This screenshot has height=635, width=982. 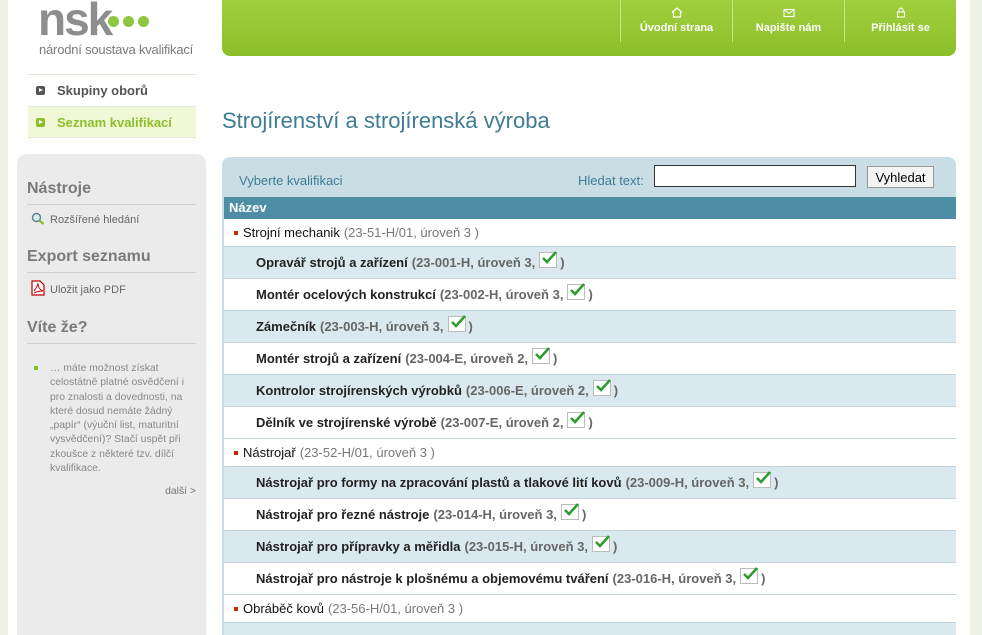 What do you see at coordinates (590, 629) in the screenshot?
I see `qualification-row-partial` at bounding box center [590, 629].